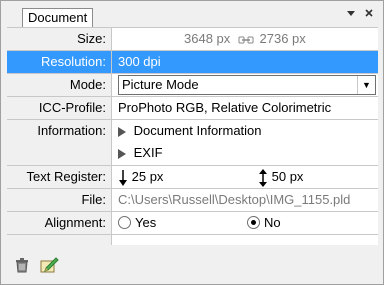  I want to click on alignment-row: Alignment: Yes No, so click(192, 223).